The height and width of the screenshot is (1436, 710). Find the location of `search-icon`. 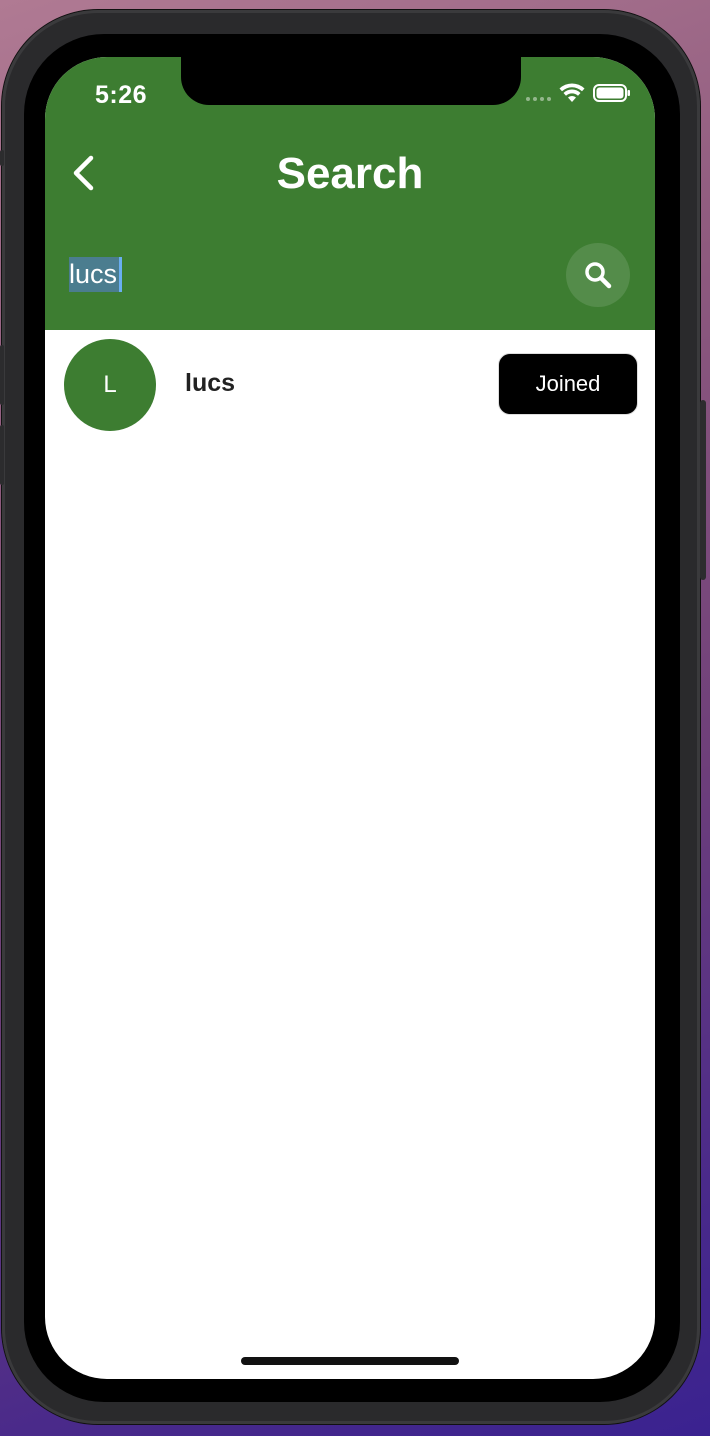

search-icon is located at coordinates (598, 275).